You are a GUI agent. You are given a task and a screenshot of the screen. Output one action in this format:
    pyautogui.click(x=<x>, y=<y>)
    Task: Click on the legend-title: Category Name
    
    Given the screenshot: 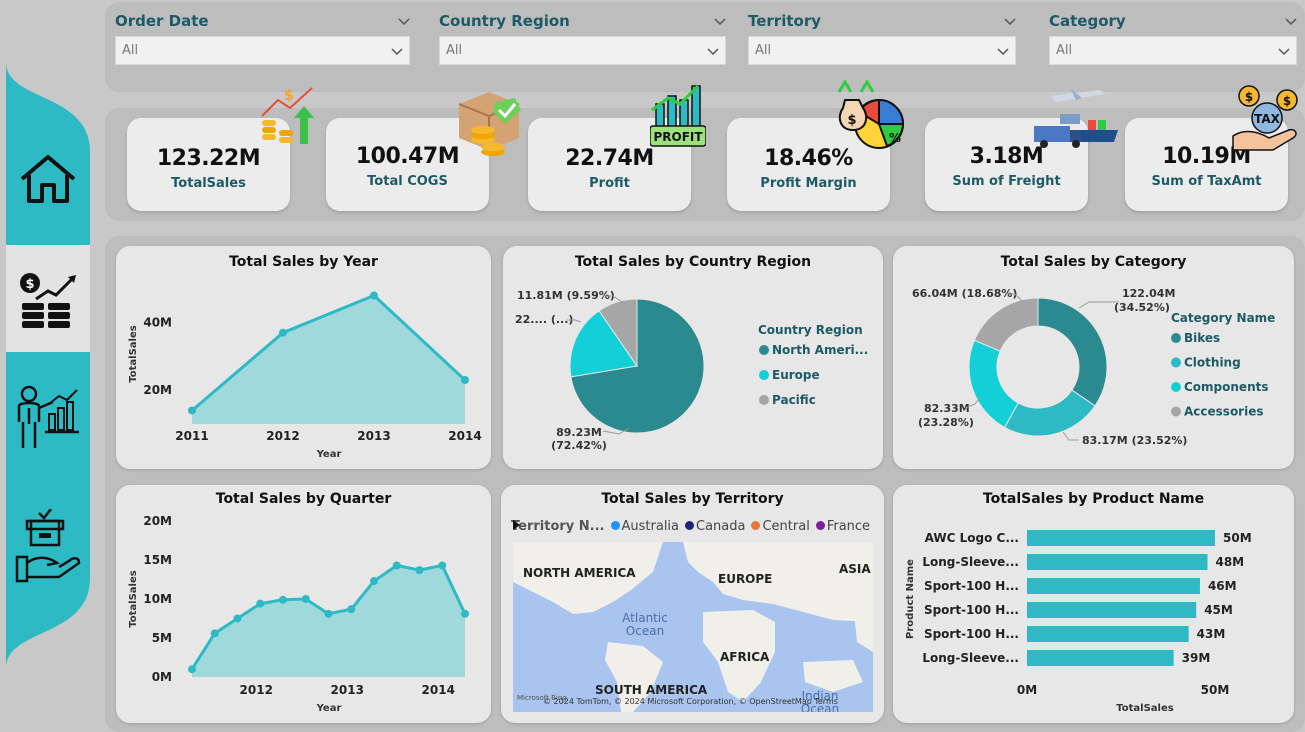 What is the action you would take?
    pyautogui.click(x=1223, y=318)
    